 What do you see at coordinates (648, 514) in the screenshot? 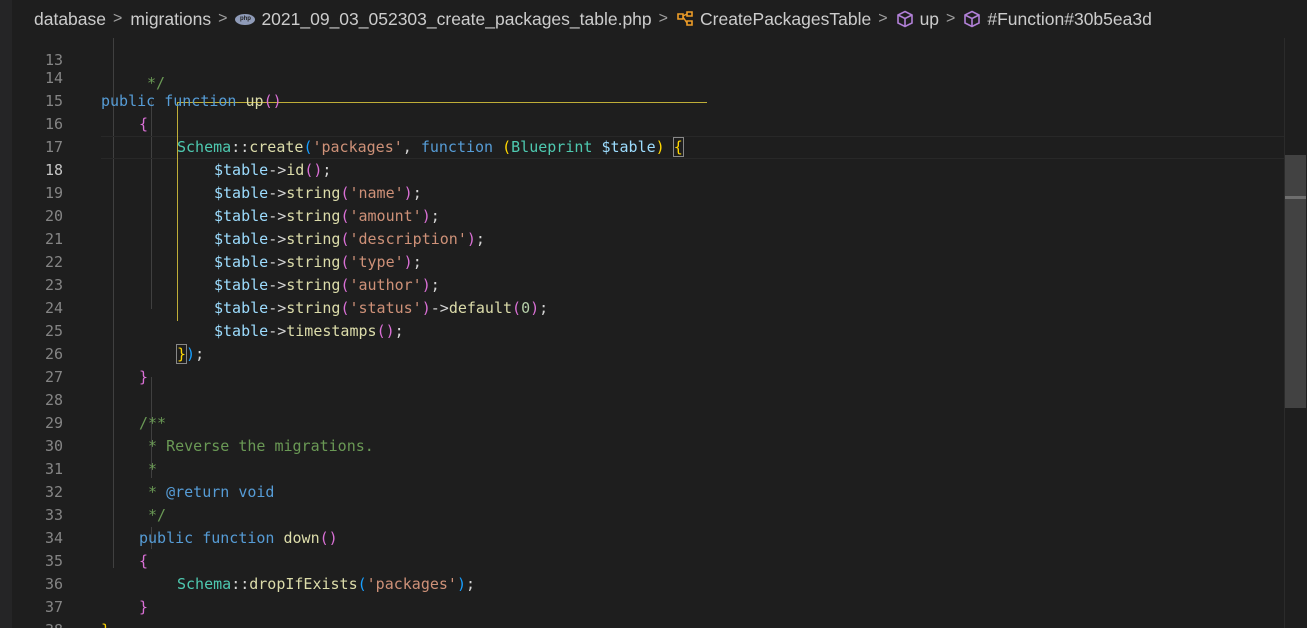
I see `code-line: 33 public function down()` at bounding box center [648, 514].